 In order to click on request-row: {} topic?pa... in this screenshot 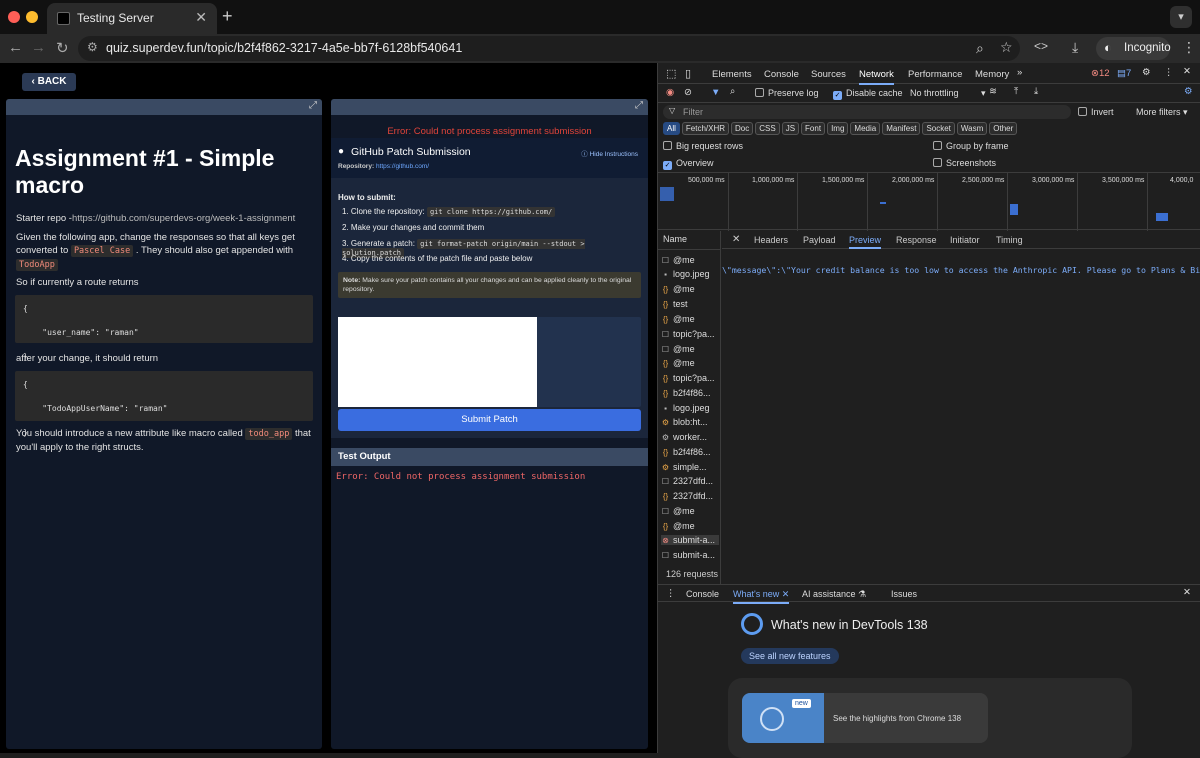, I will do `click(690, 378)`.